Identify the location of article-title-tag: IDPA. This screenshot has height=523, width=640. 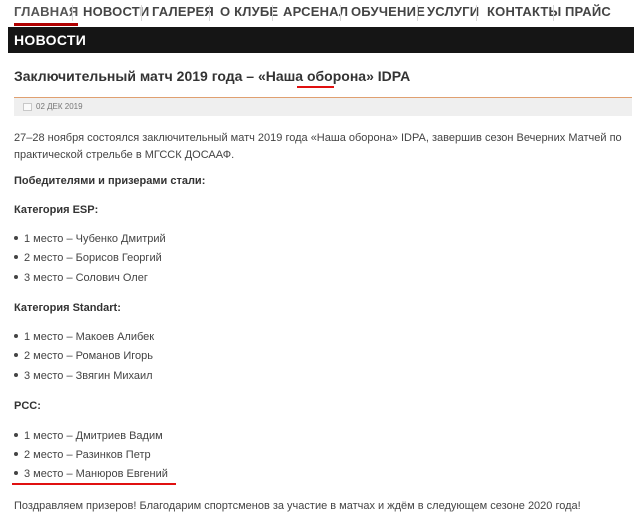
(394, 76).